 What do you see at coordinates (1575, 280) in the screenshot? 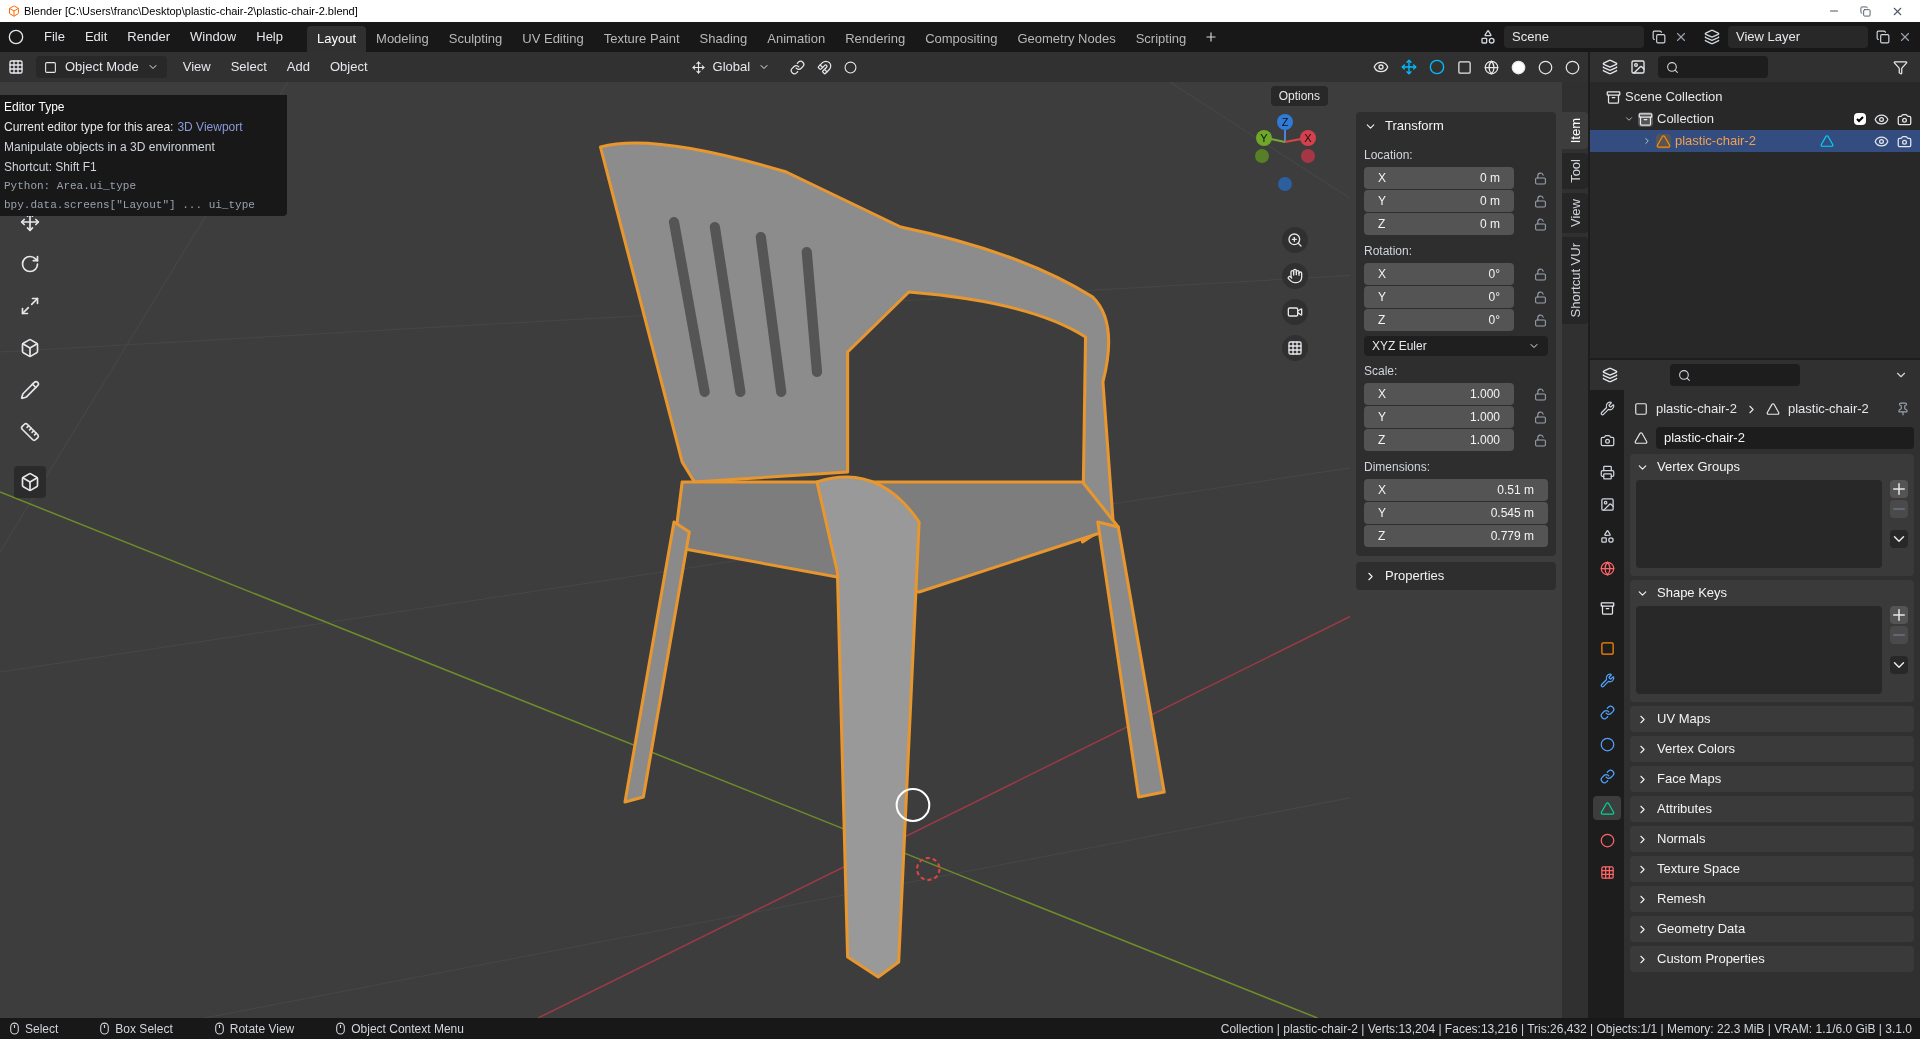
I see `sidebar-tab: Shortcut VUr` at bounding box center [1575, 280].